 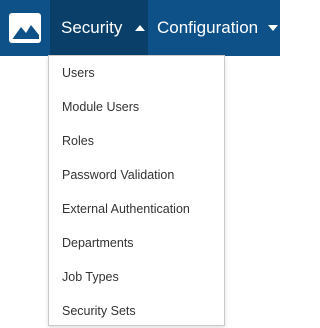 I want to click on nav-configuration-label: Configuration, so click(x=208, y=27).